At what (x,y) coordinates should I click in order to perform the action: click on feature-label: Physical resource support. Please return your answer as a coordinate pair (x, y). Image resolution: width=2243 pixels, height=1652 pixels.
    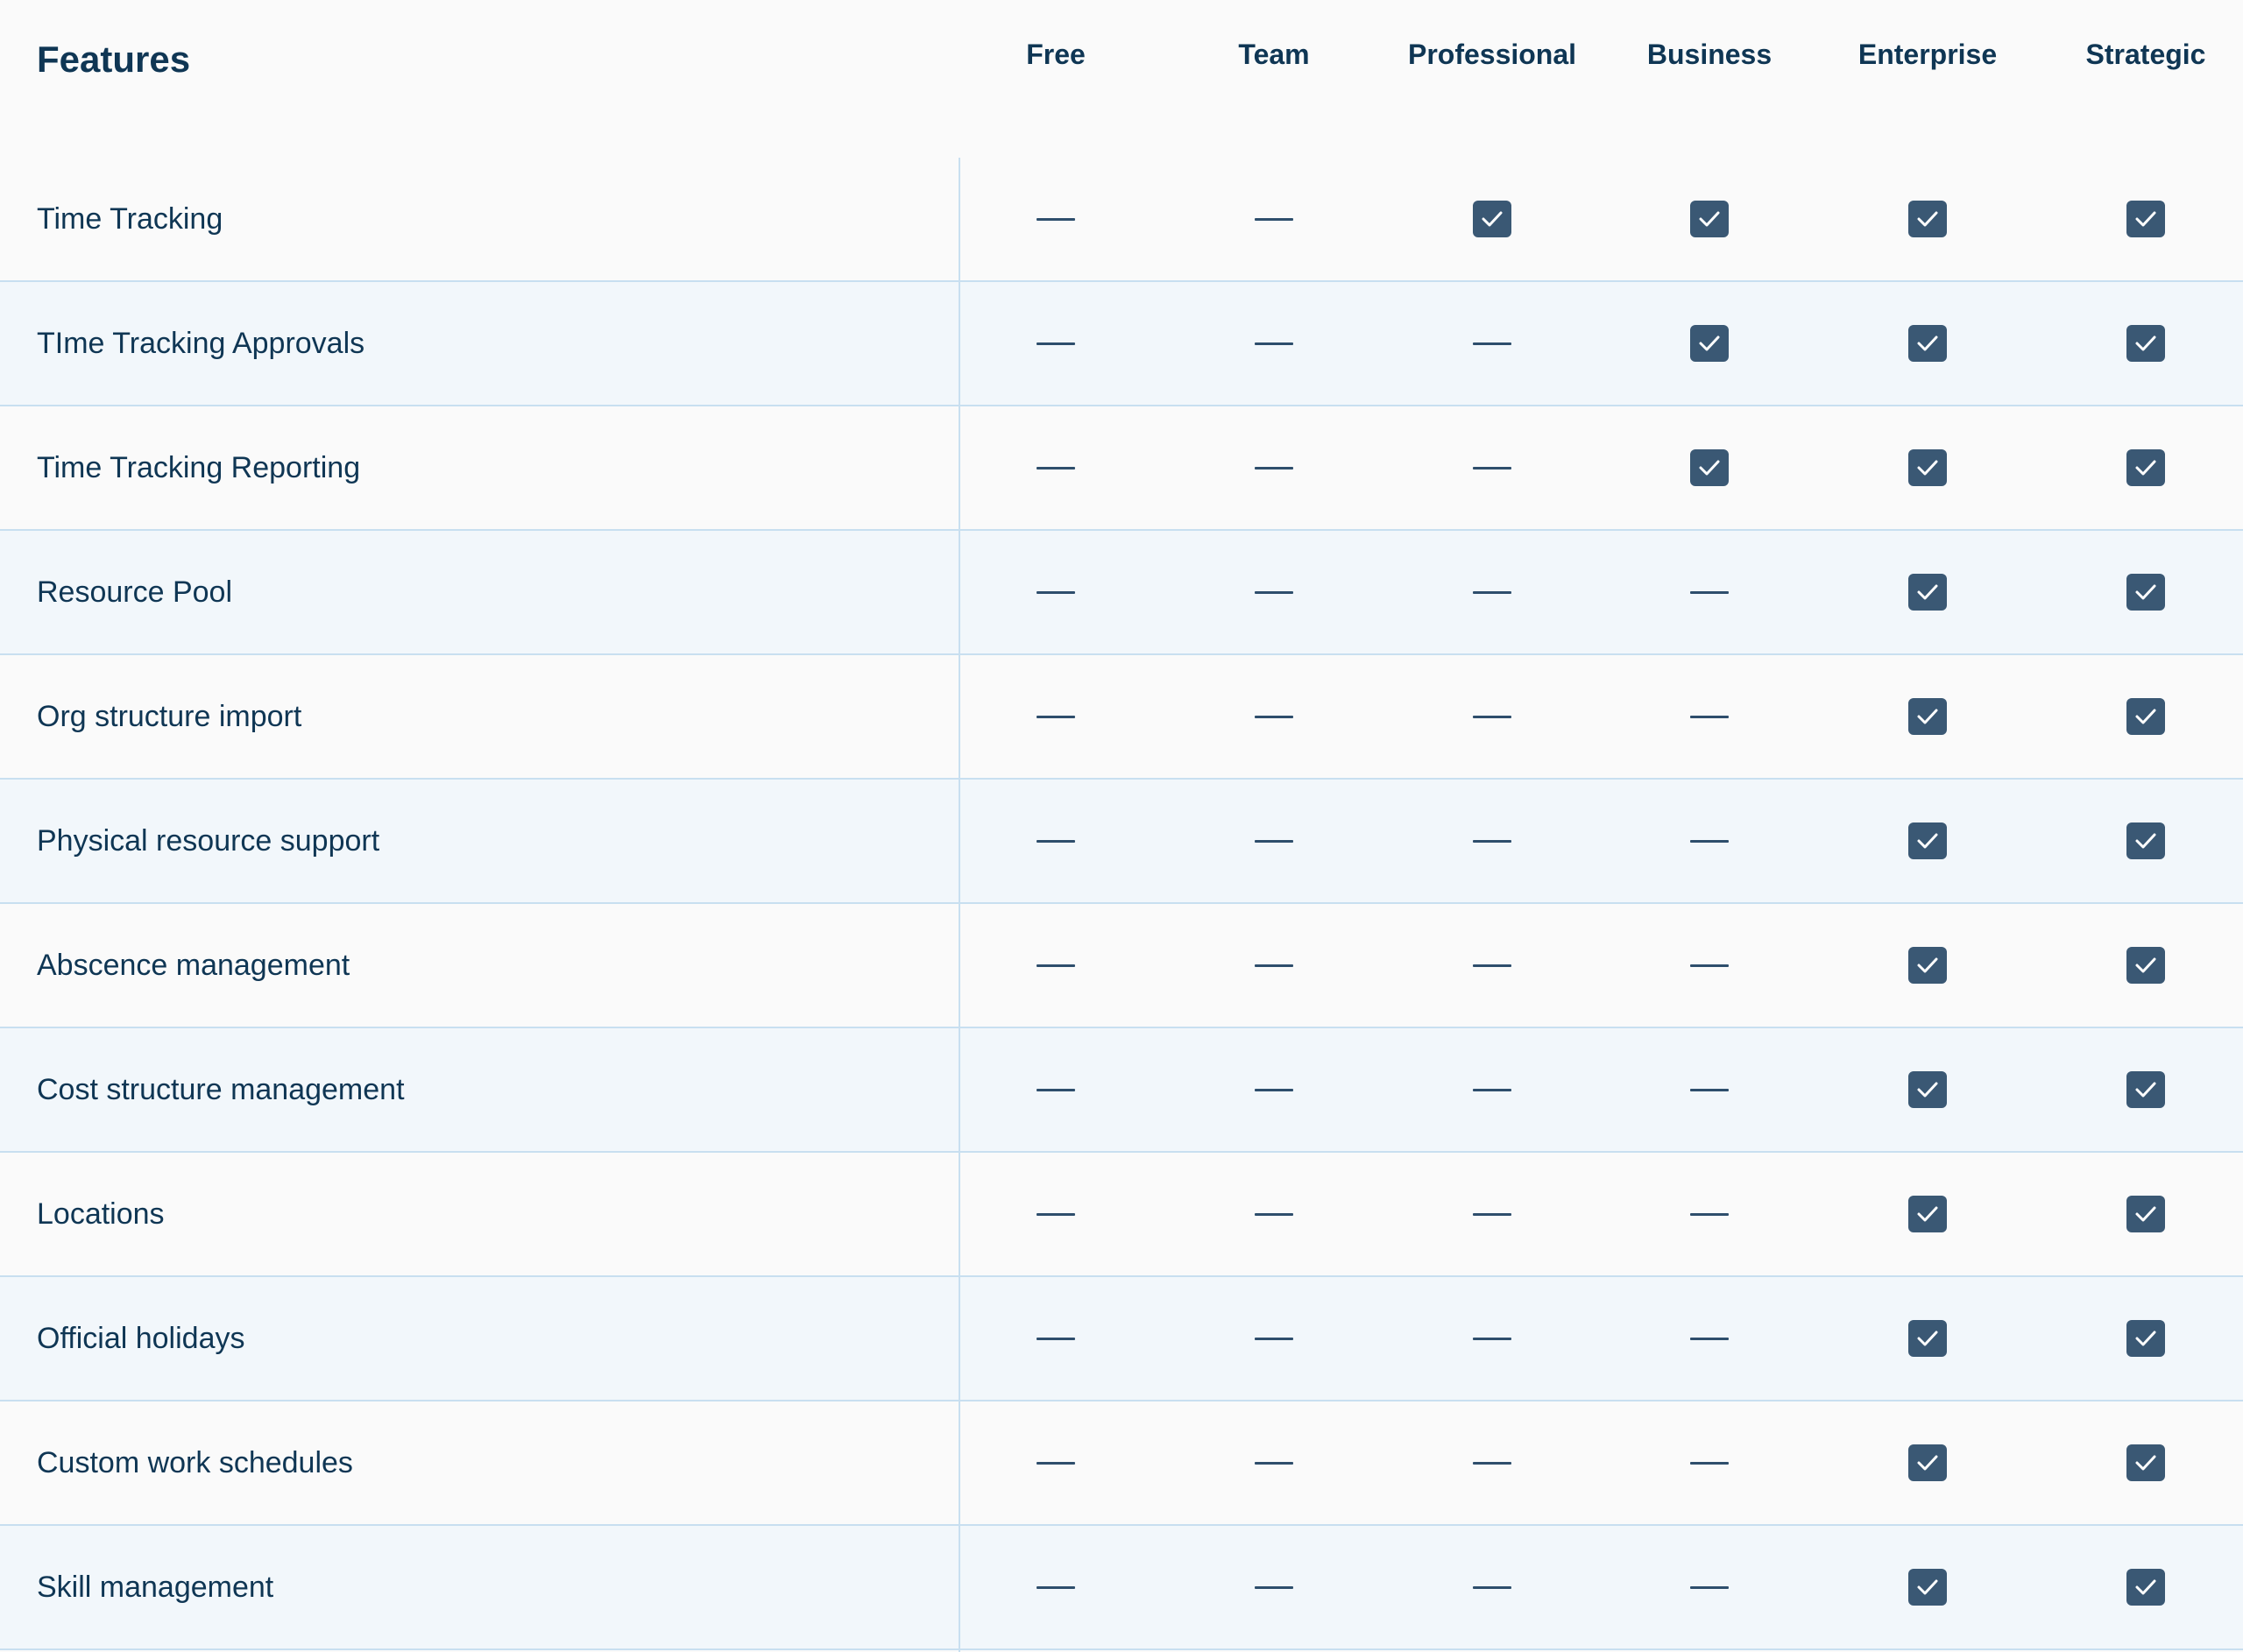
    Looking at the image, I should click on (209, 841).